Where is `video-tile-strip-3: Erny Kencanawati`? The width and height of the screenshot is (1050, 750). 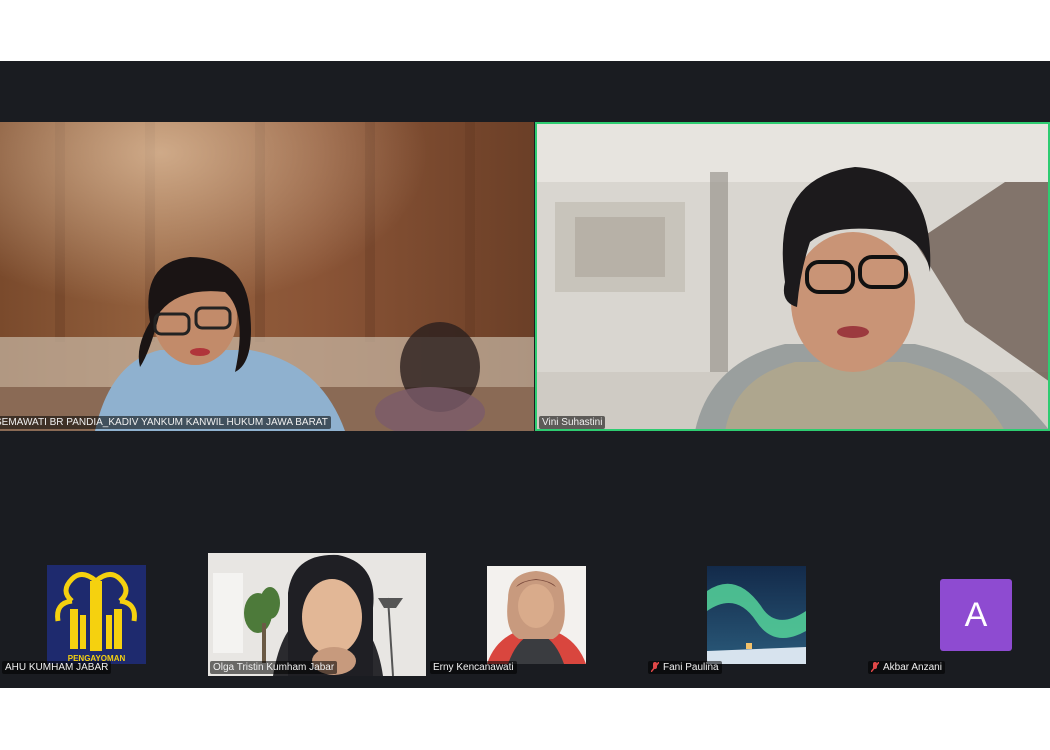
video-tile-strip-3: Erny Kencanawati is located at coordinates (533, 613).